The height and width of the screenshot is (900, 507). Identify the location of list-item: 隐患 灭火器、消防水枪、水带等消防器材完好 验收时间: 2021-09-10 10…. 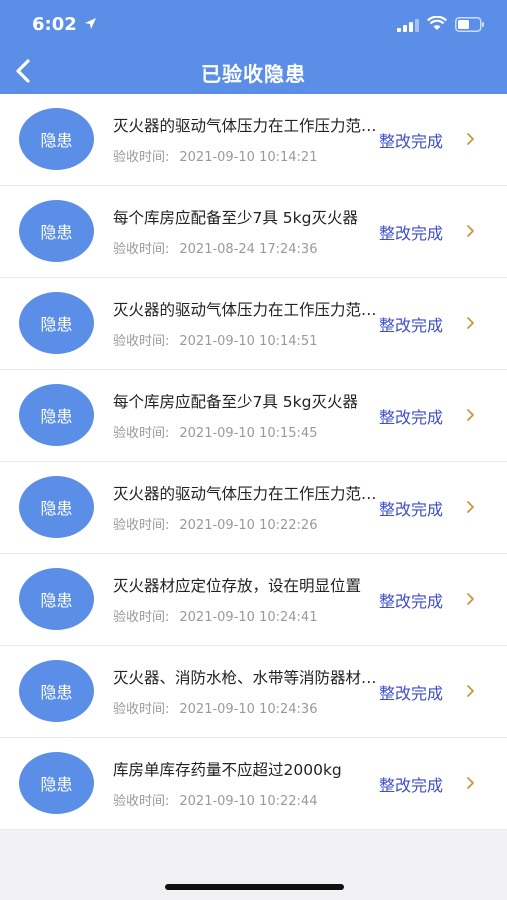
(253, 692).